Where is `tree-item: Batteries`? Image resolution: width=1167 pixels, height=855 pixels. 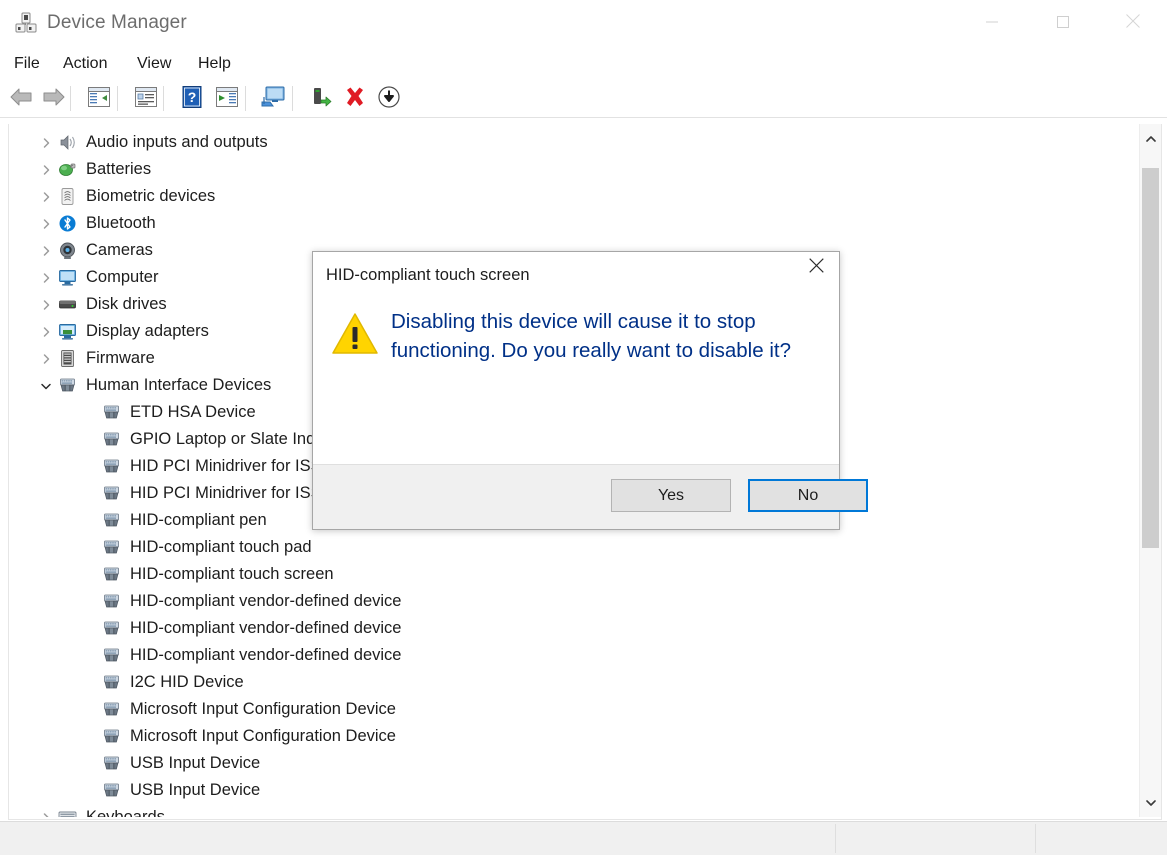 tree-item: Batteries is located at coordinates (573, 169).